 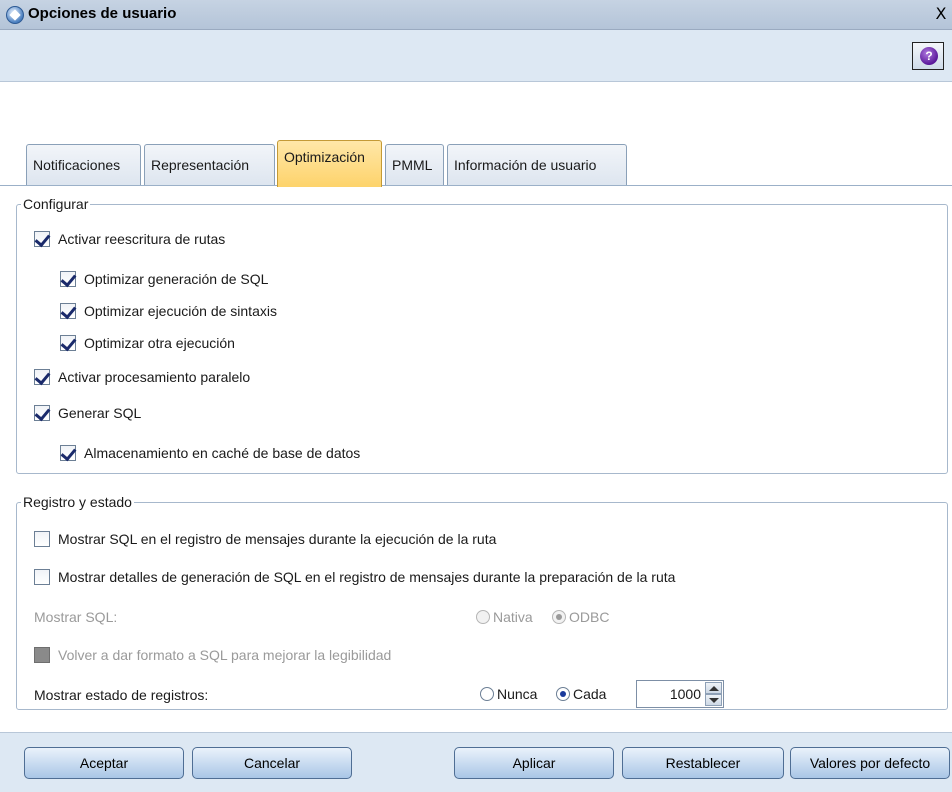 I want to click on restablecer-button: Restablecer, so click(x=703, y=763).